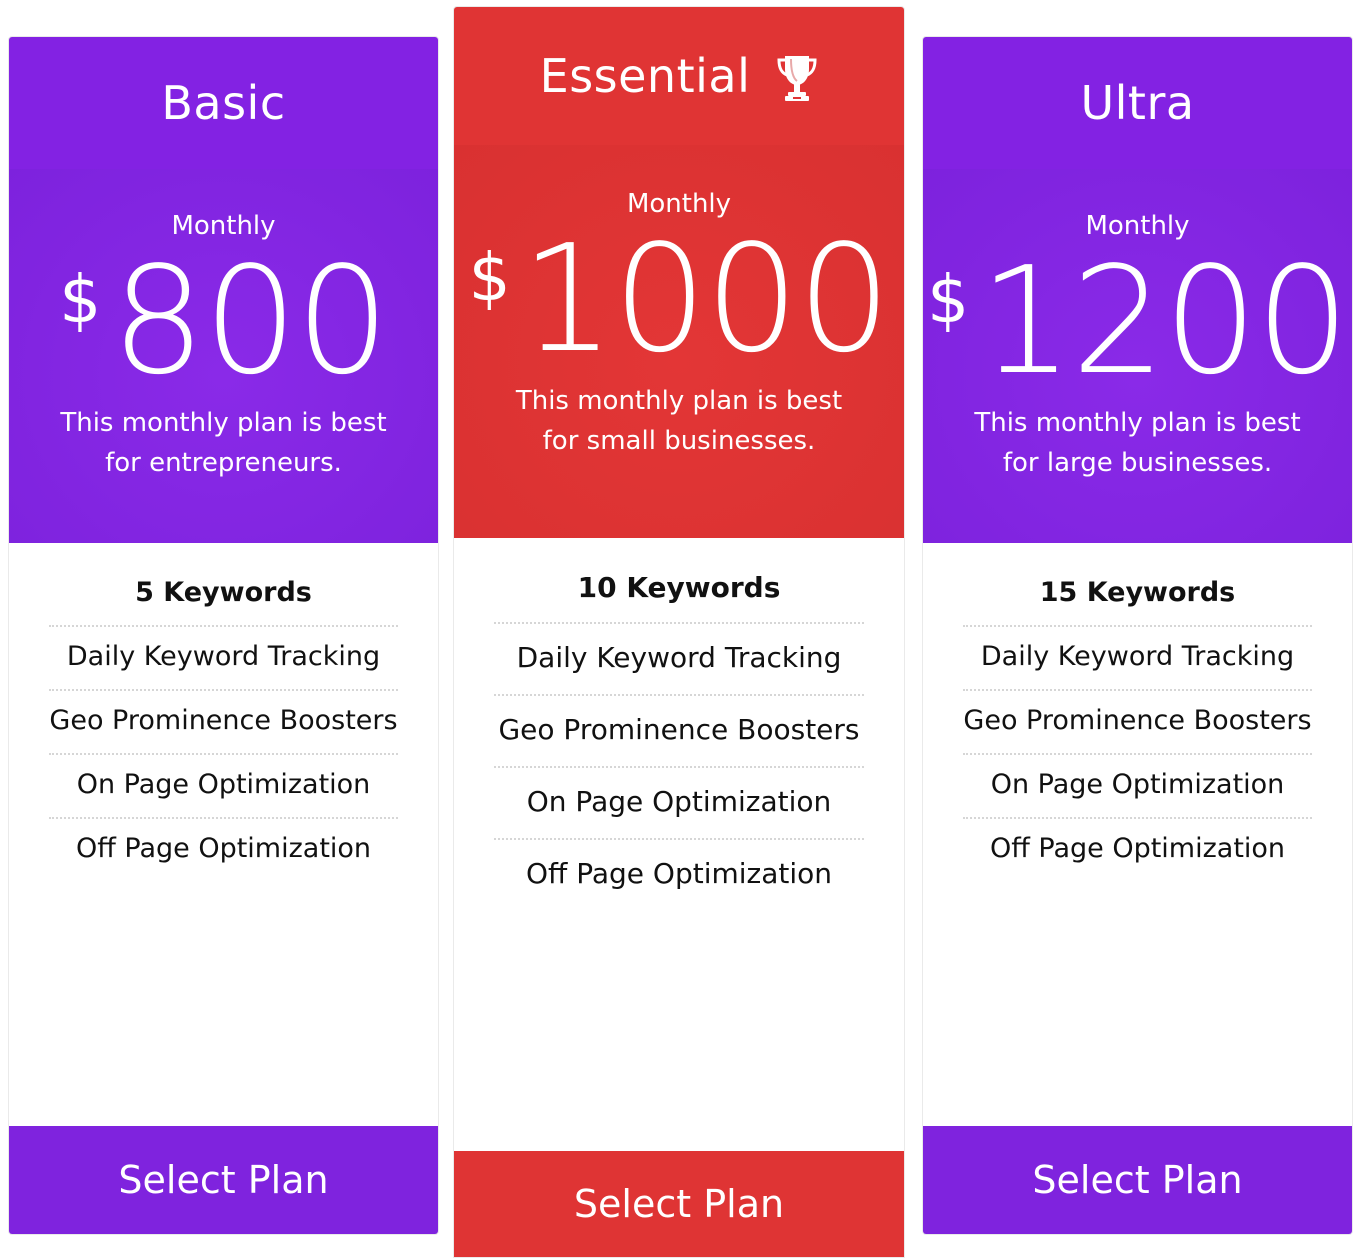 The image size is (1359, 1258). I want to click on plan-price: $ 1000, so click(680, 299).